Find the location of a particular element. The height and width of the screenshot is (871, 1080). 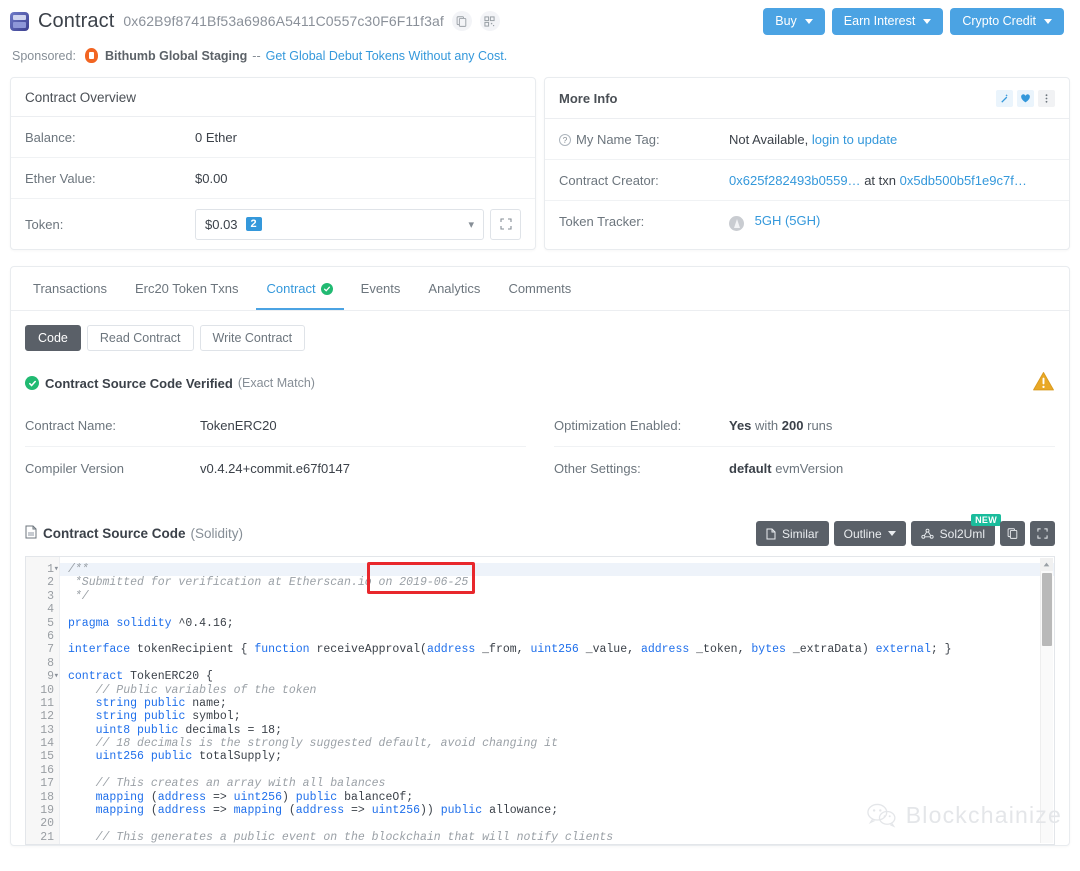

contract-name-label: Contract Name: is located at coordinates (71, 425).